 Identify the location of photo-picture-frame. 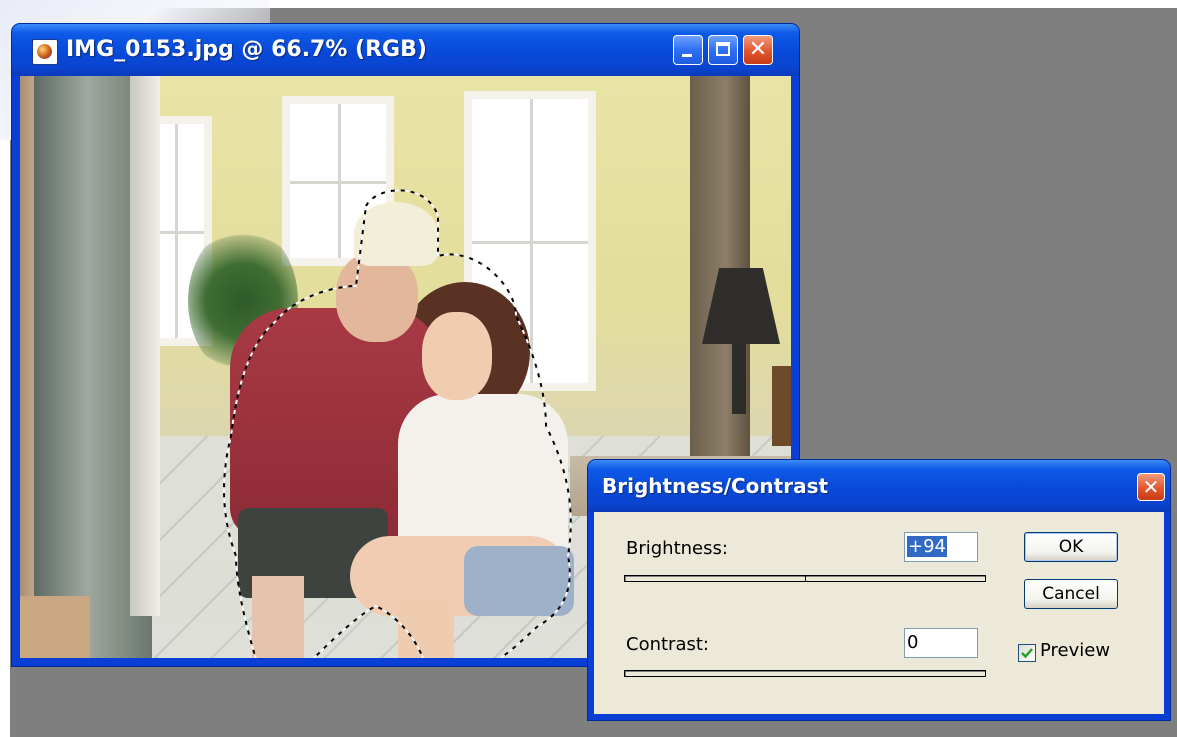
(781, 406).